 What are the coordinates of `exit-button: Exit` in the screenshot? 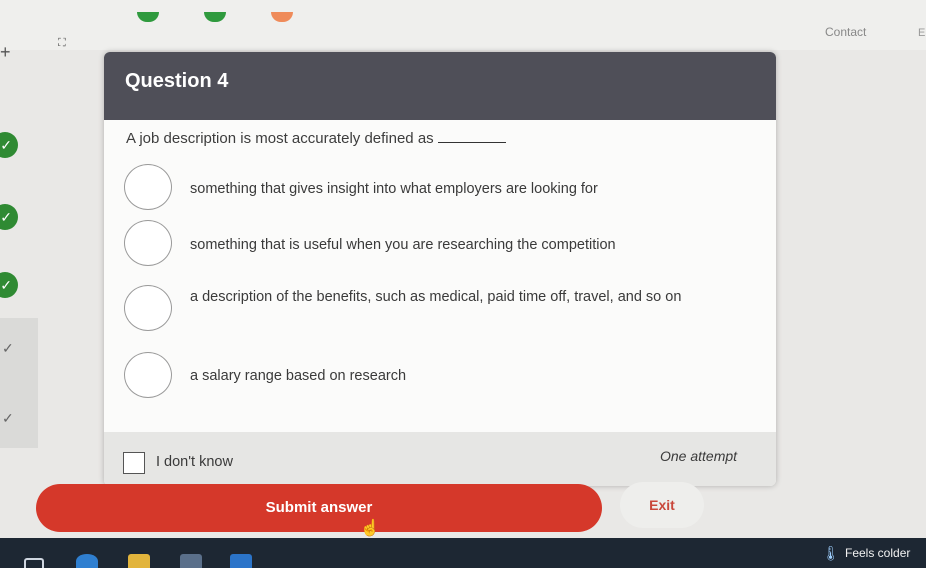 It's located at (662, 505).